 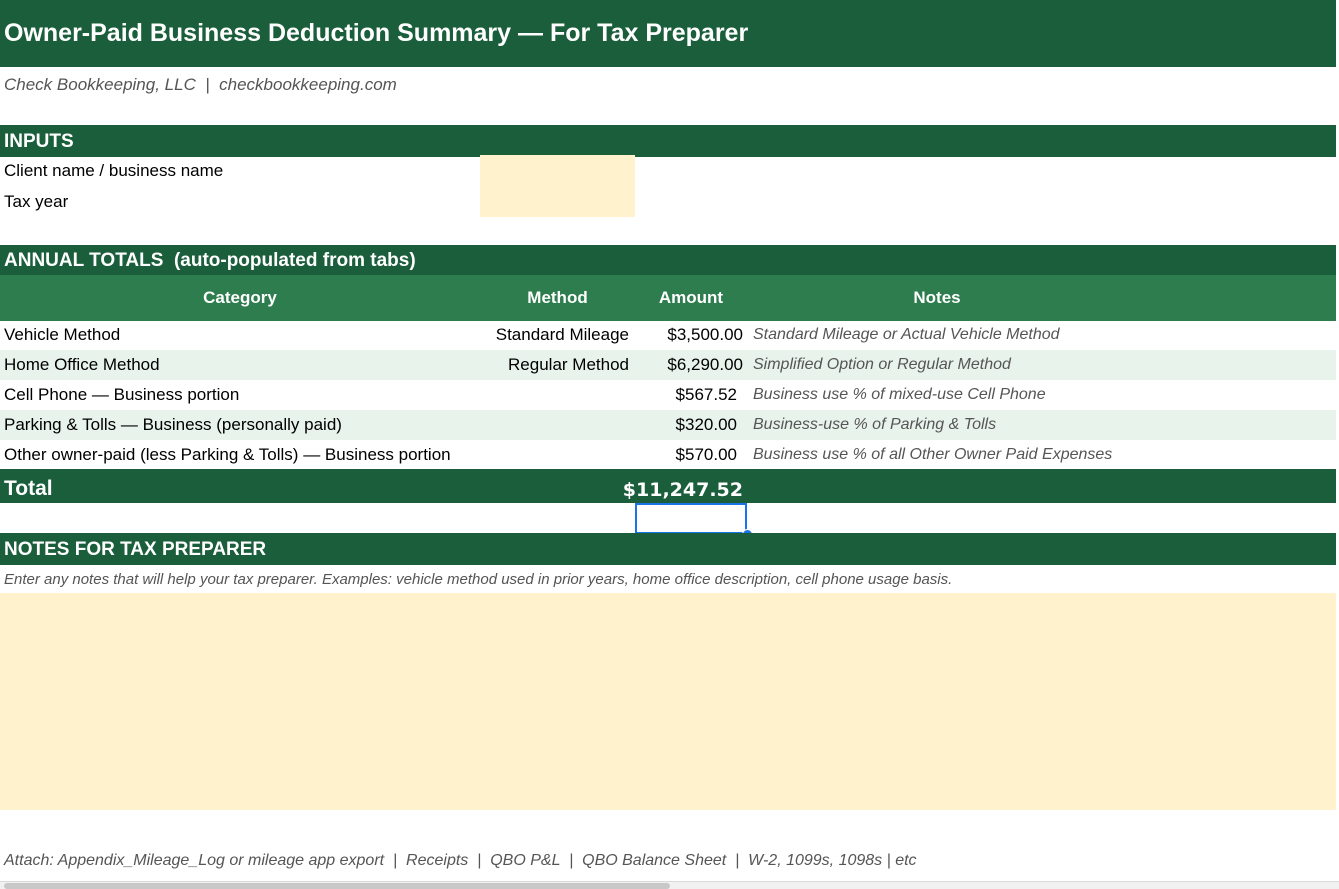 I want to click on client-name-label: Client name / business name, so click(x=114, y=170).